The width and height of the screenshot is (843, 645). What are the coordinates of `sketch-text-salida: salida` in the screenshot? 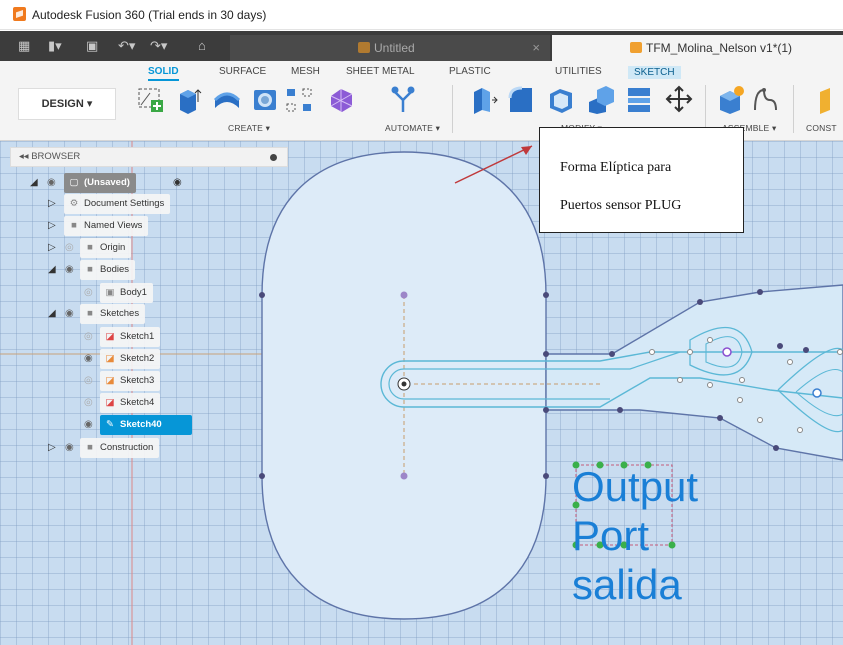 It's located at (627, 585).